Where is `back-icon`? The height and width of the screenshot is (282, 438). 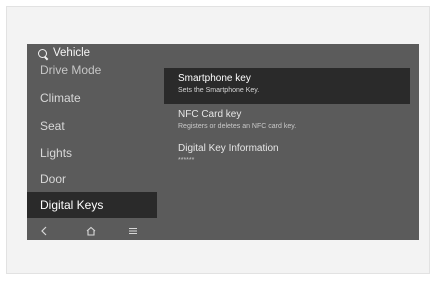
back-icon is located at coordinates (45, 231).